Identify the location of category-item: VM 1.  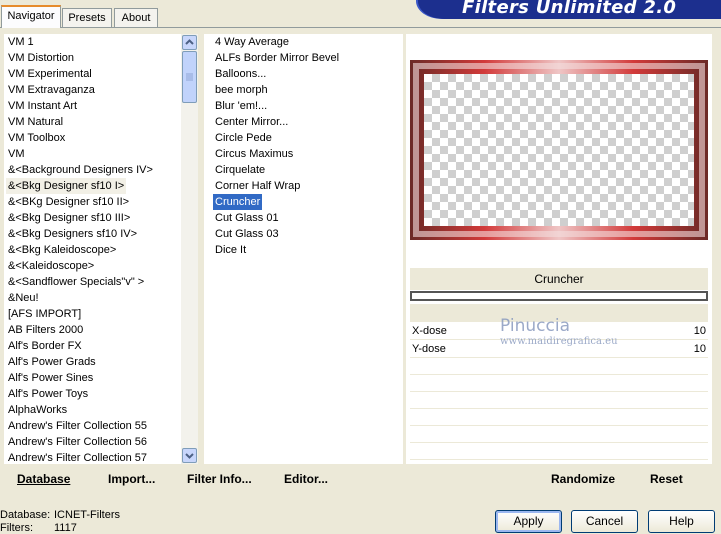
(21, 42).